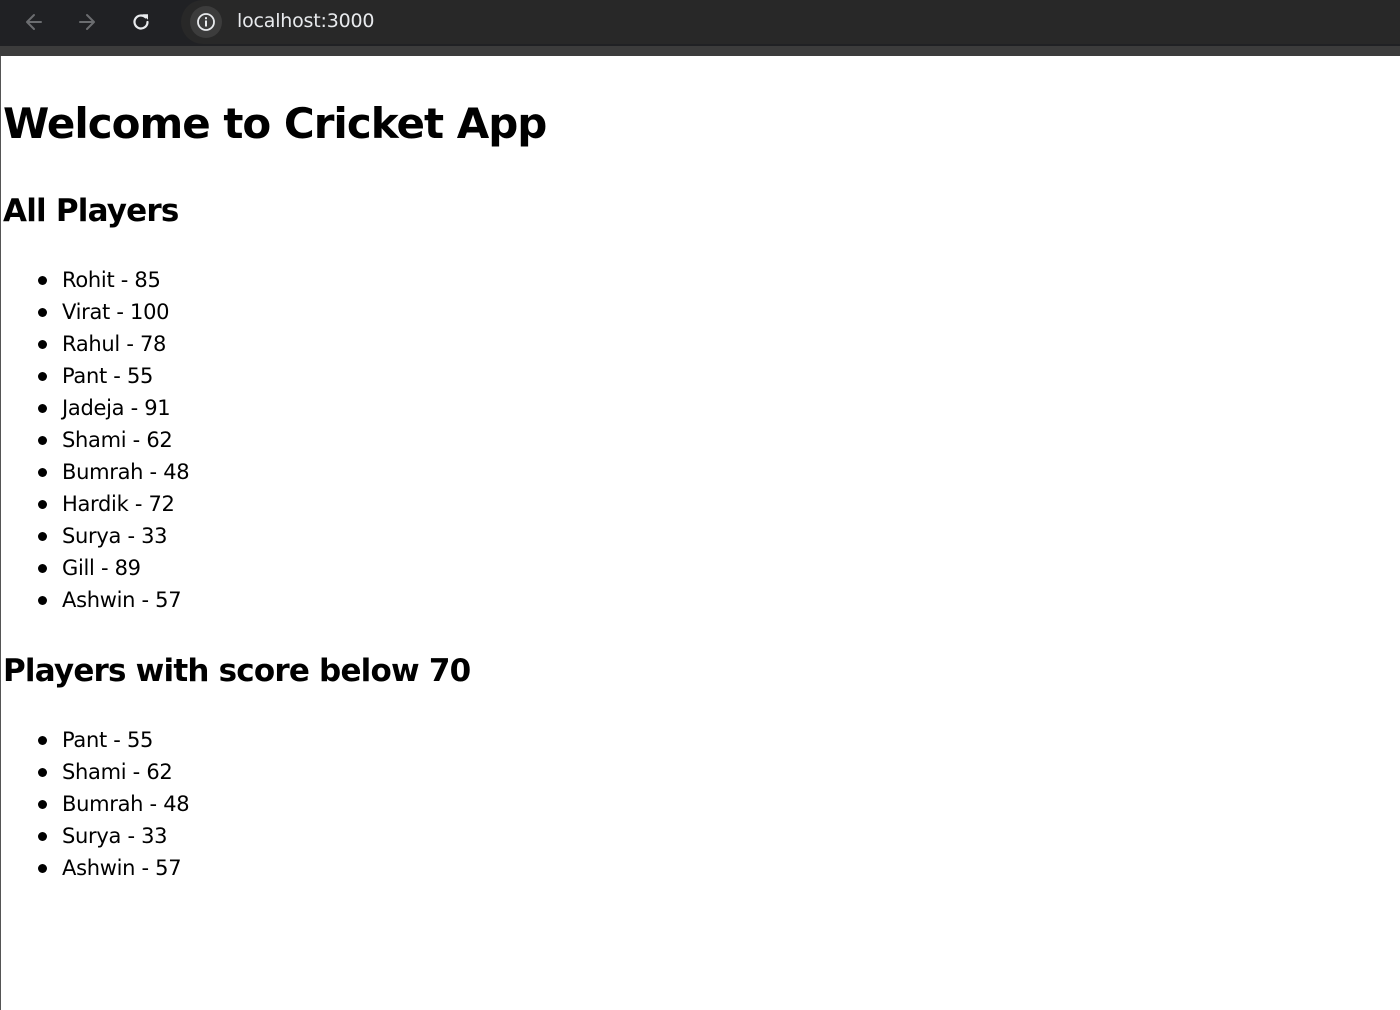 This screenshot has height=1010, width=1400. What do you see at coordinates (96, 568) in the screenshot?
I see `list-item: Gill - 89` at bounding box center [96, 568].